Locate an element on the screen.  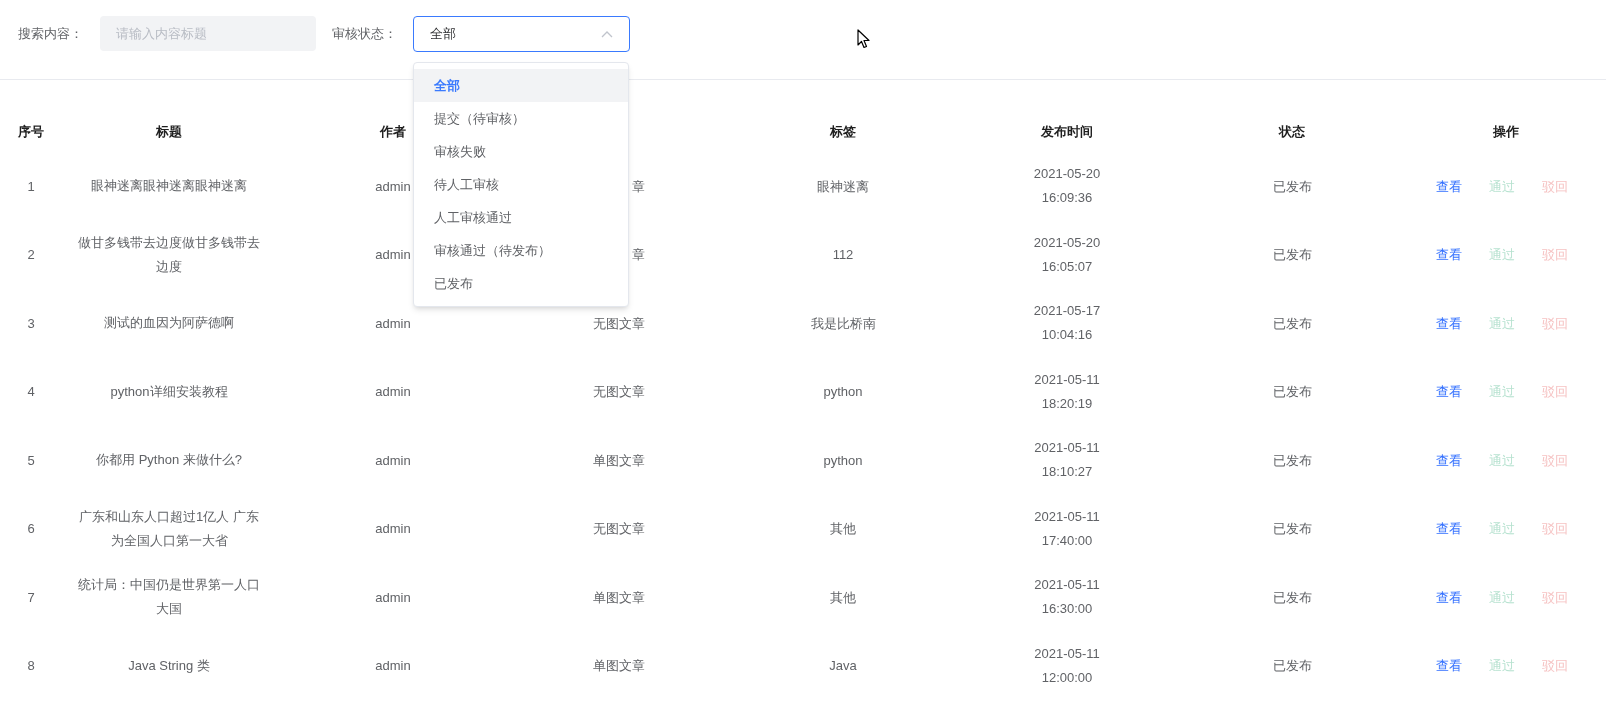
table-cell-text: 我是比桥南 is located at coordinates (843, 323).